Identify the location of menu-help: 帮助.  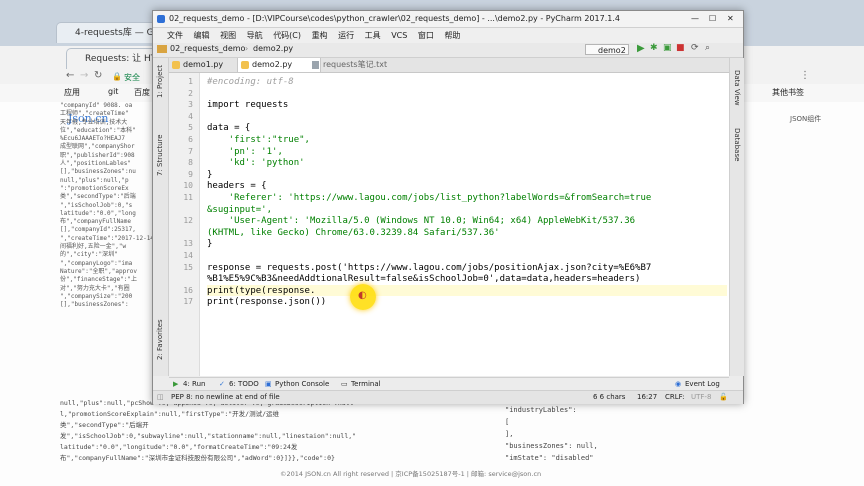
(452, 35).